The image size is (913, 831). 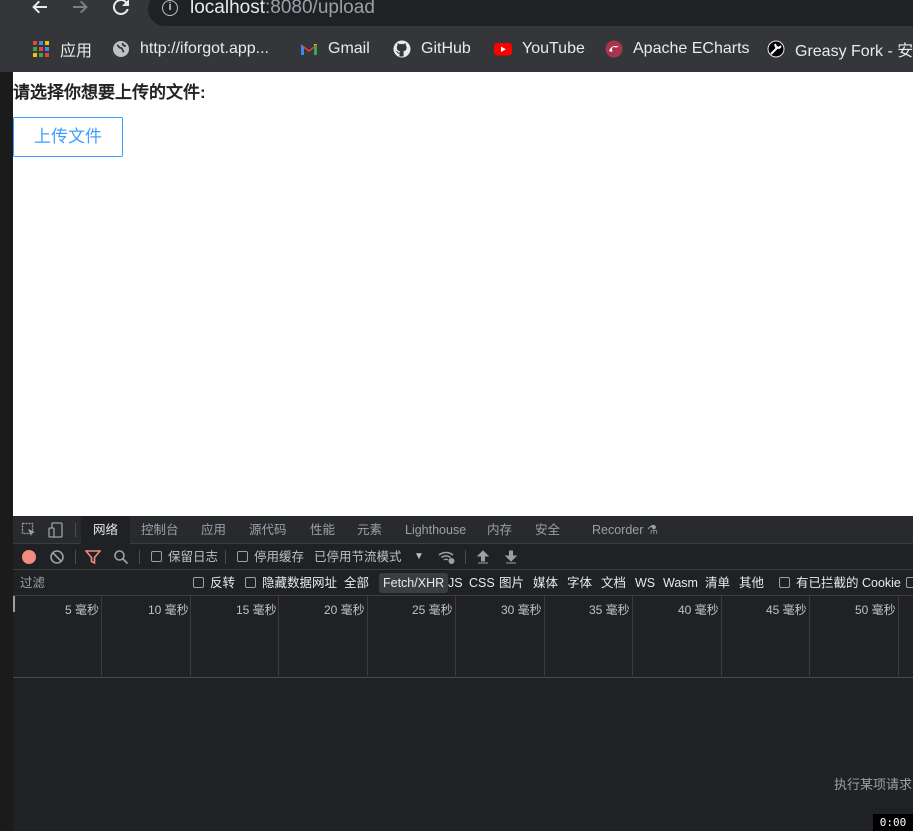 I want to click on blocked-cookies-checkbox: 有已拦截的 Cookie, so click(x=840, y=583).